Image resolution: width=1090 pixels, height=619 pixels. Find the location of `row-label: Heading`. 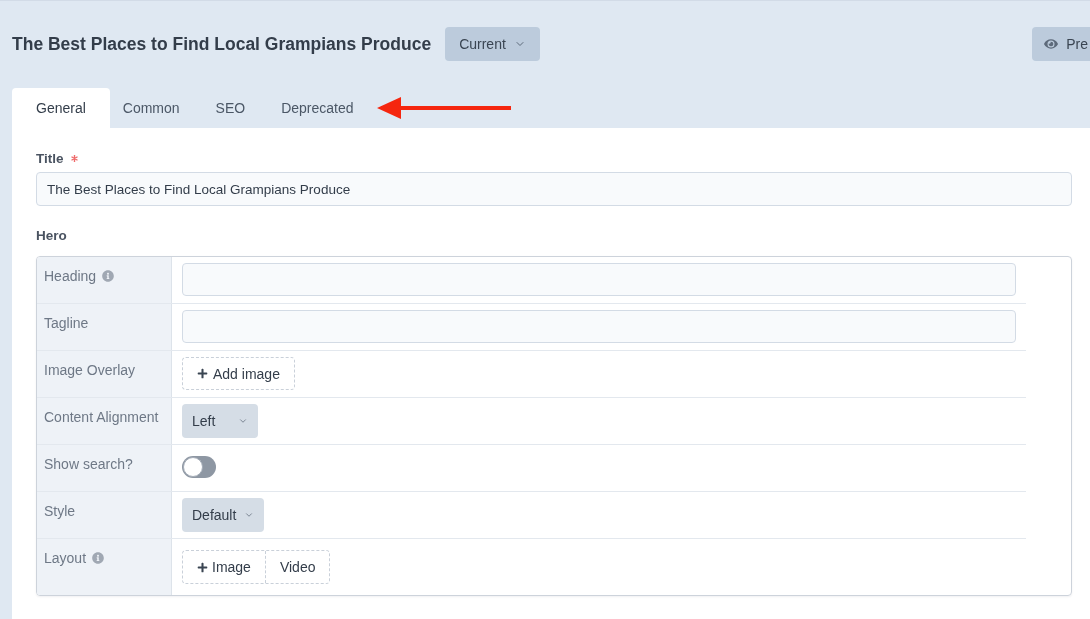

row-label: Heading is located at coordinates (70, 276).